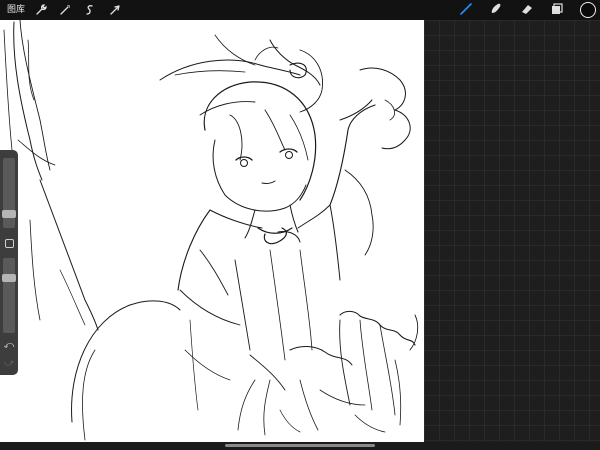 The height and width of the screenshot is (450, 600). What do you see at coordinates (300, 10) in the screenshot?
I see `top-toolbar: 图库` at bounding box center [300, 10].